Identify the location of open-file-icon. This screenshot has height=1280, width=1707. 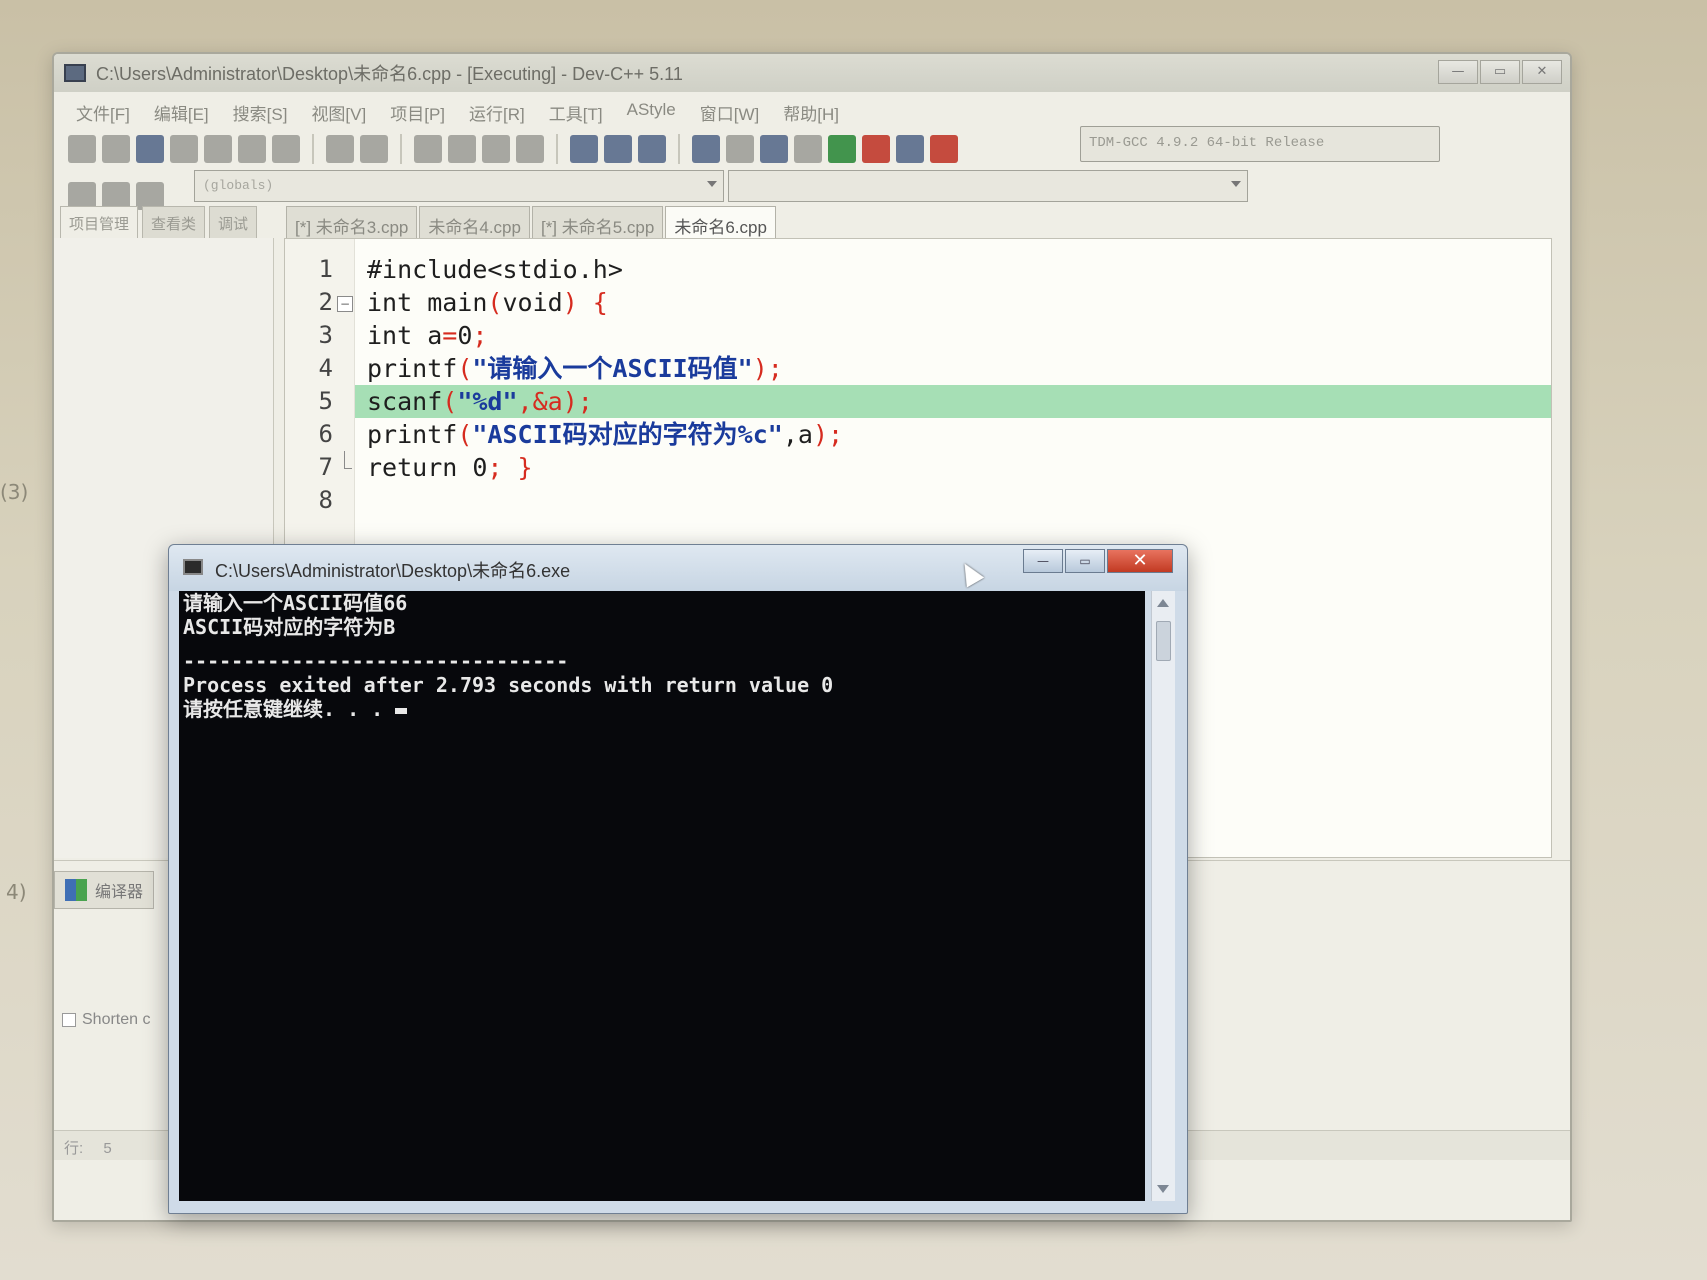
(116, 149).